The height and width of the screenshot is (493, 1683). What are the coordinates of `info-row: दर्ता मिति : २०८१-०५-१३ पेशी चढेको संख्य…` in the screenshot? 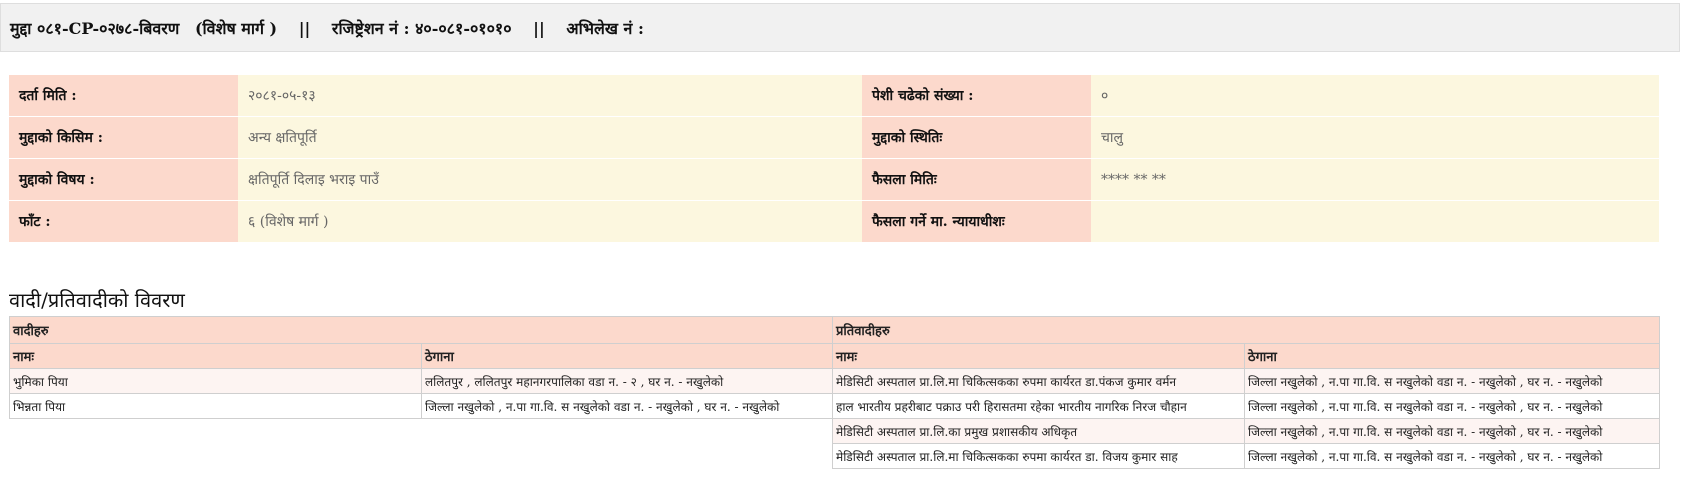 It's located at (834, 96).